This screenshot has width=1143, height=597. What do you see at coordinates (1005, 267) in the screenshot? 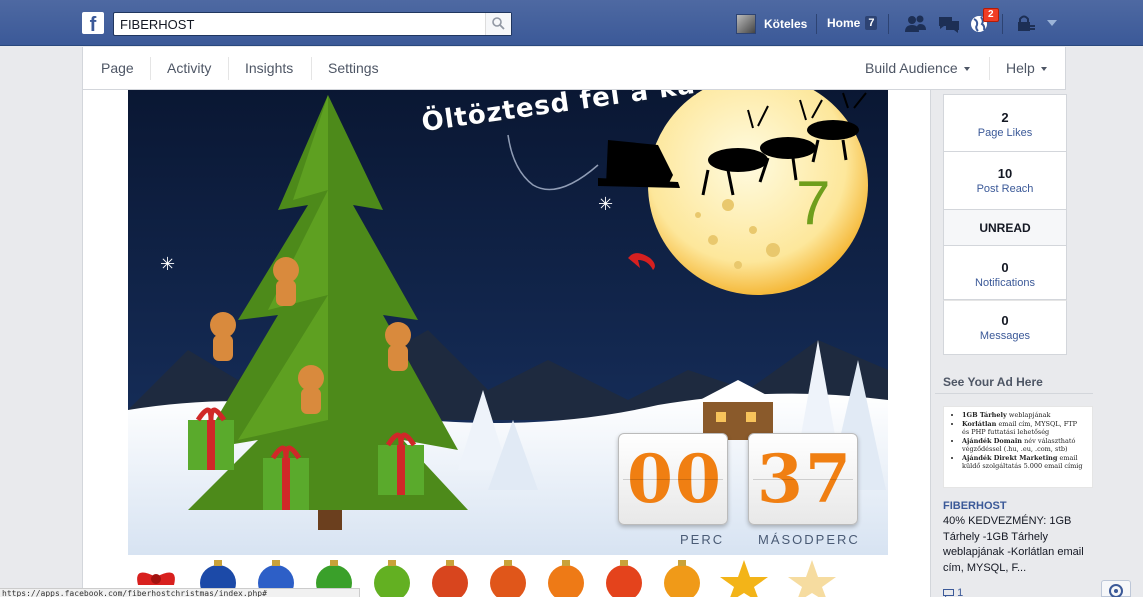
I see `notifications-value: 0` at bounding box center [1005, 267].